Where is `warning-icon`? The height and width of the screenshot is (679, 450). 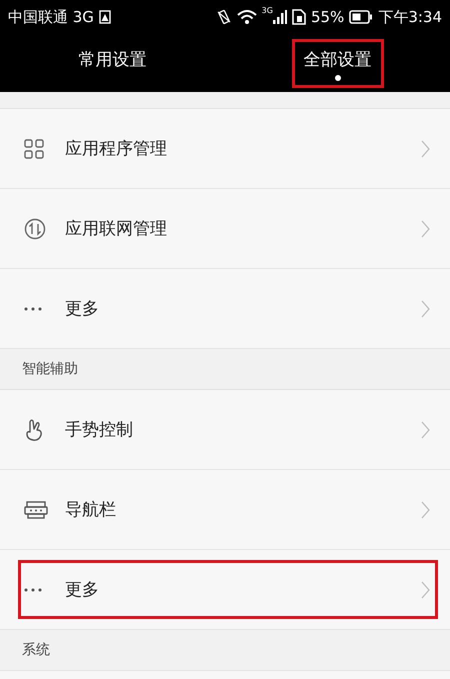 warning-icon is located at coordinates (104, 17).